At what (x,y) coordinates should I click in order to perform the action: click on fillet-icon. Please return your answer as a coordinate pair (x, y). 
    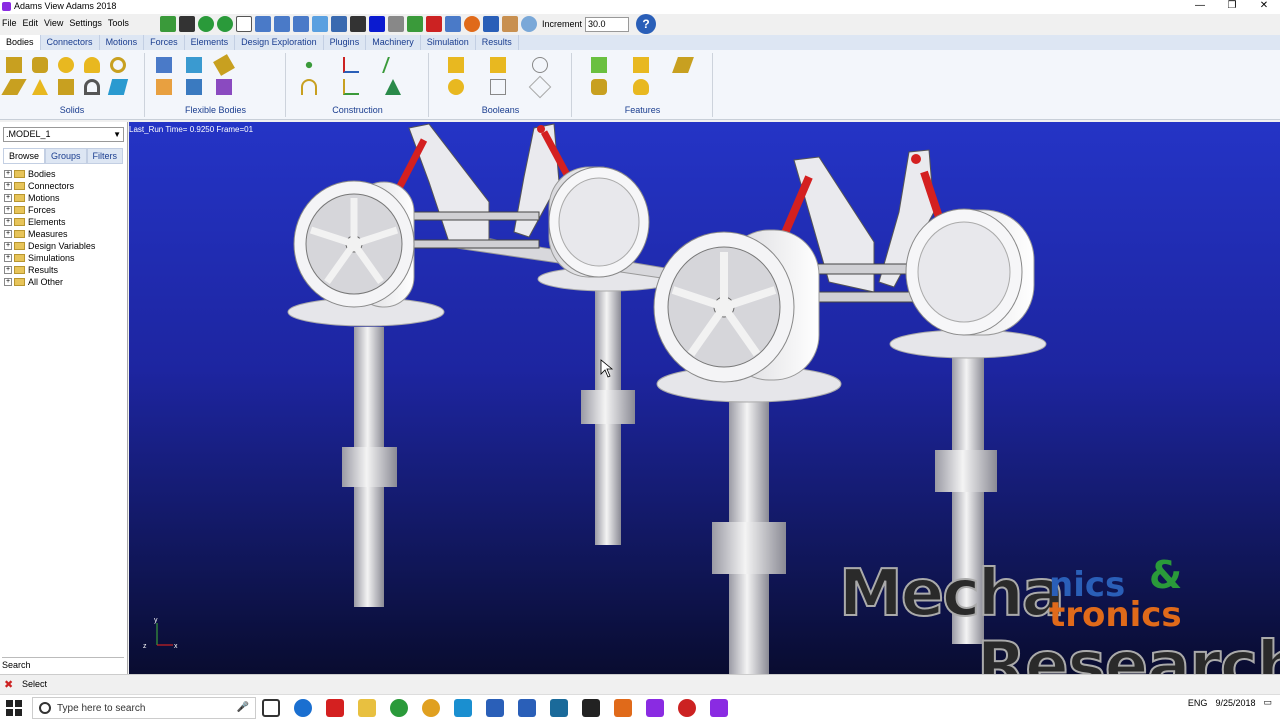
    Looking at the image, I should click on (641, 65).